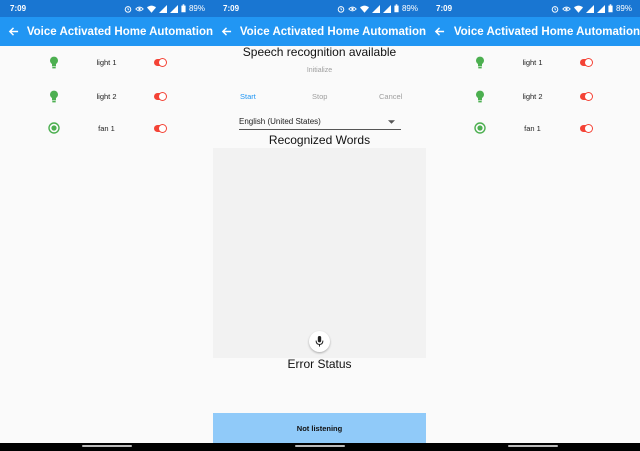  I want to click on listening-status: Not listening, so click(319, 428).